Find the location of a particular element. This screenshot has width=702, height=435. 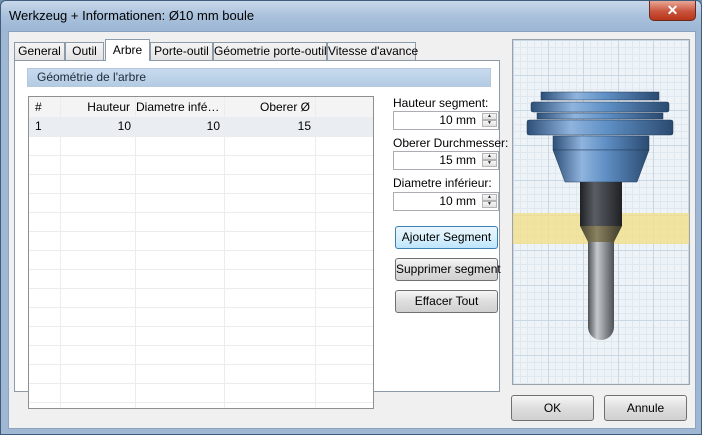

add-segment-button: Ajouter Segment is located at coordinates (446, 237).